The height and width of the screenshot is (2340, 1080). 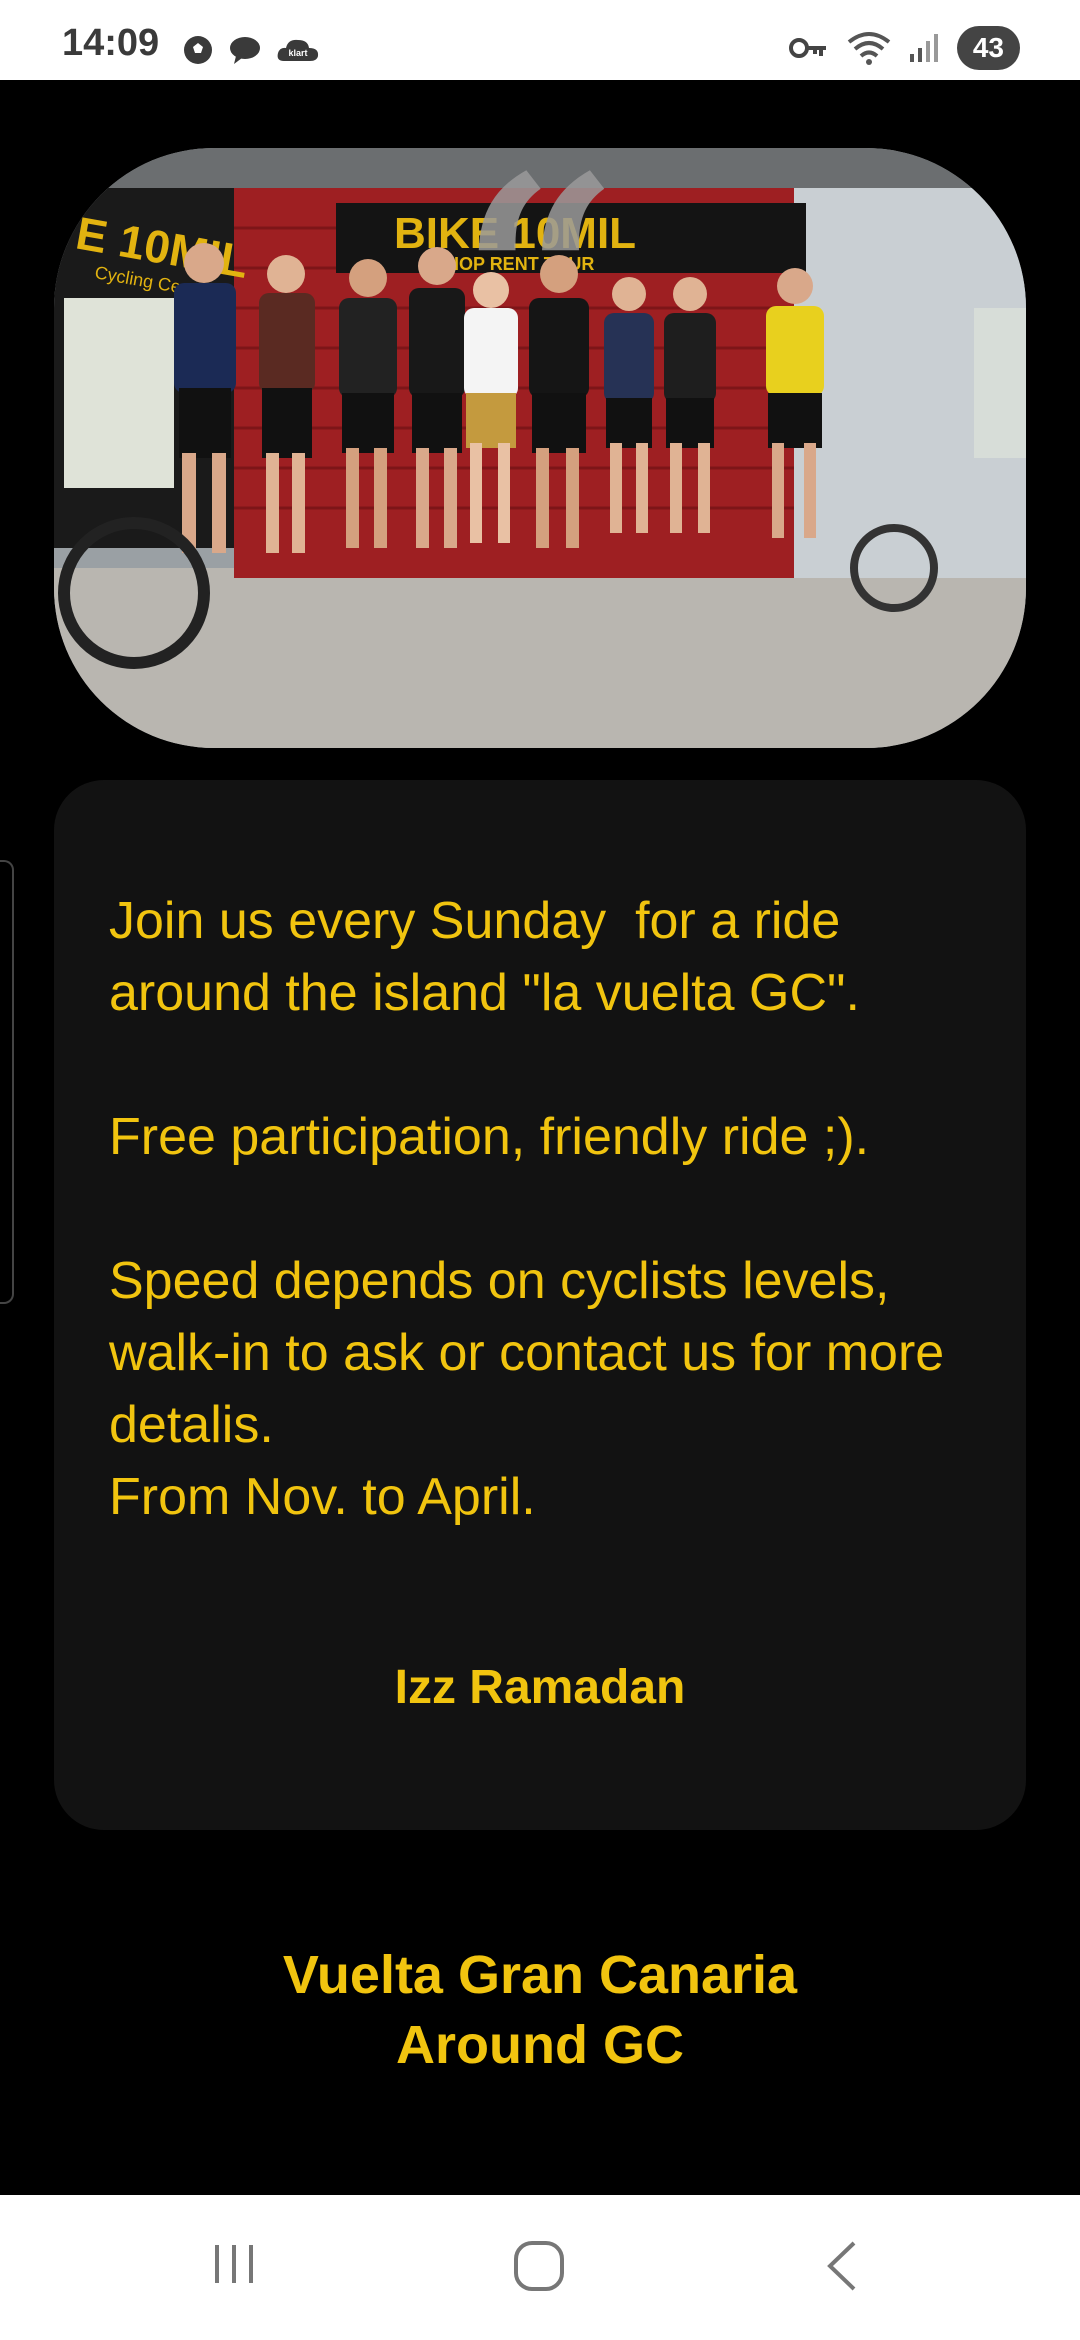 I want to click on quote-mark-icon: “, so click(x=539, y=296).